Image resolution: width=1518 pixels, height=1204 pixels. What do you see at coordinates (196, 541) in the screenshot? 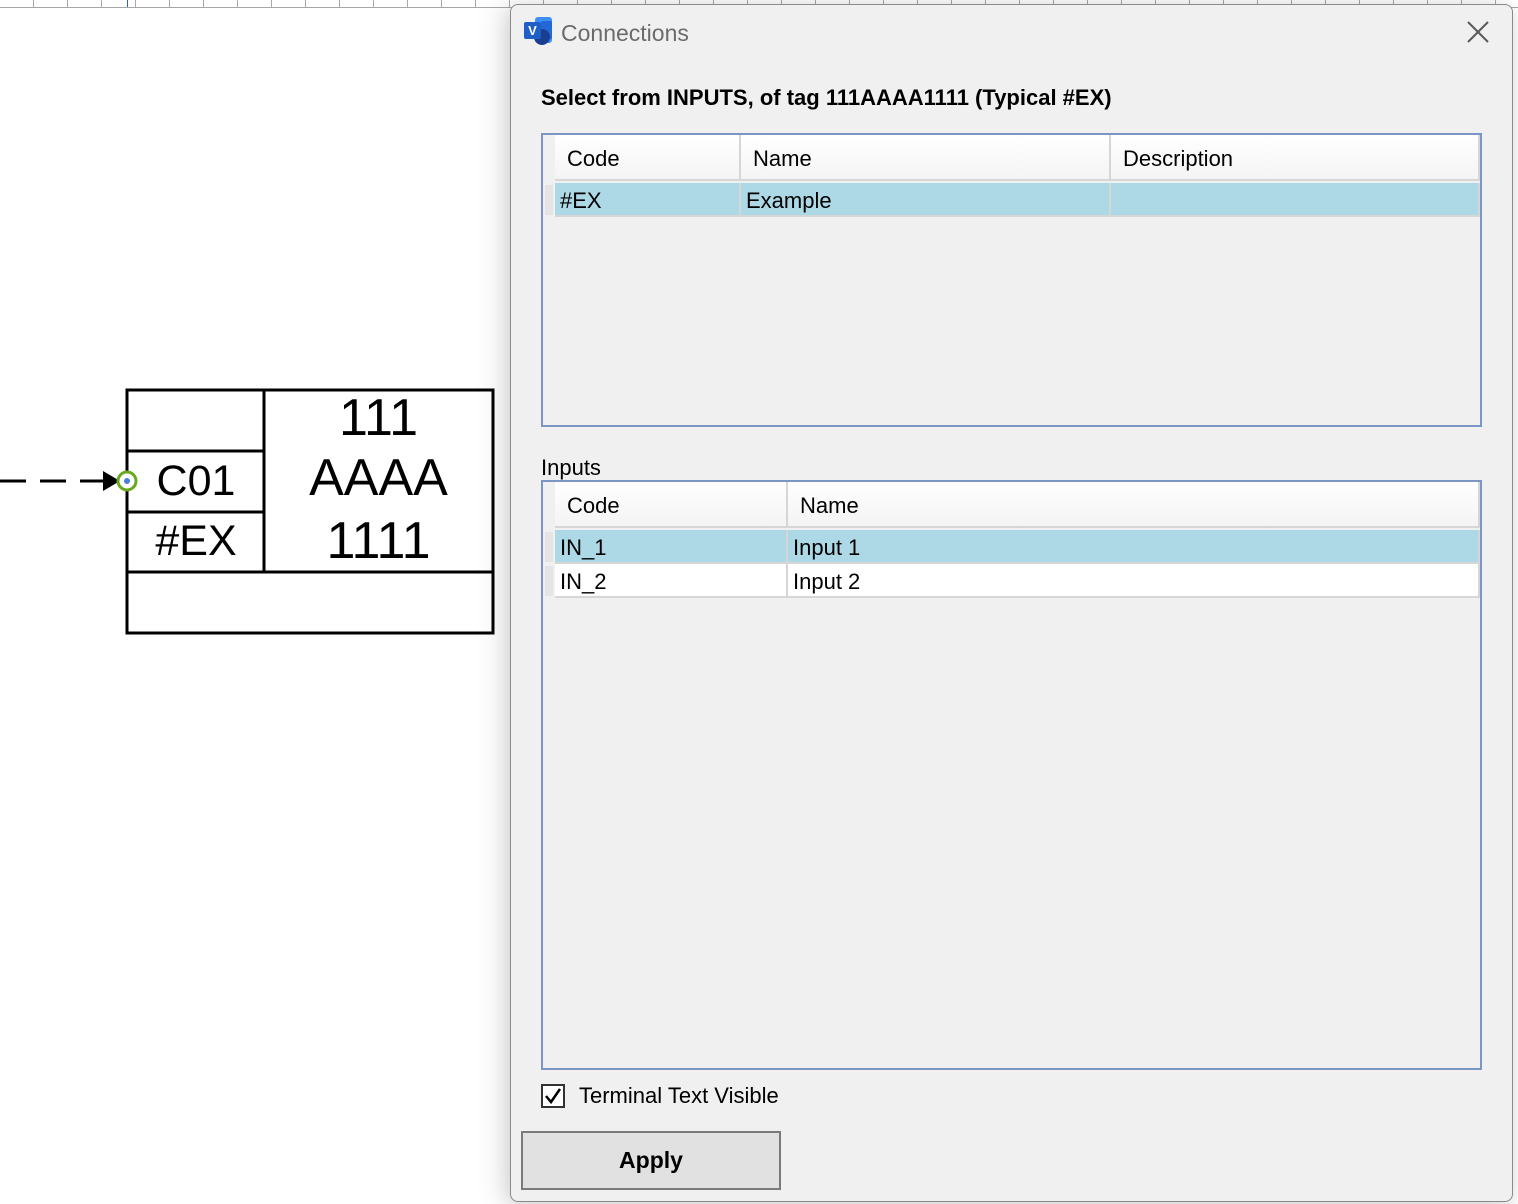
I see `shape-typical-code: #EX` at bounding box center [196, 541].